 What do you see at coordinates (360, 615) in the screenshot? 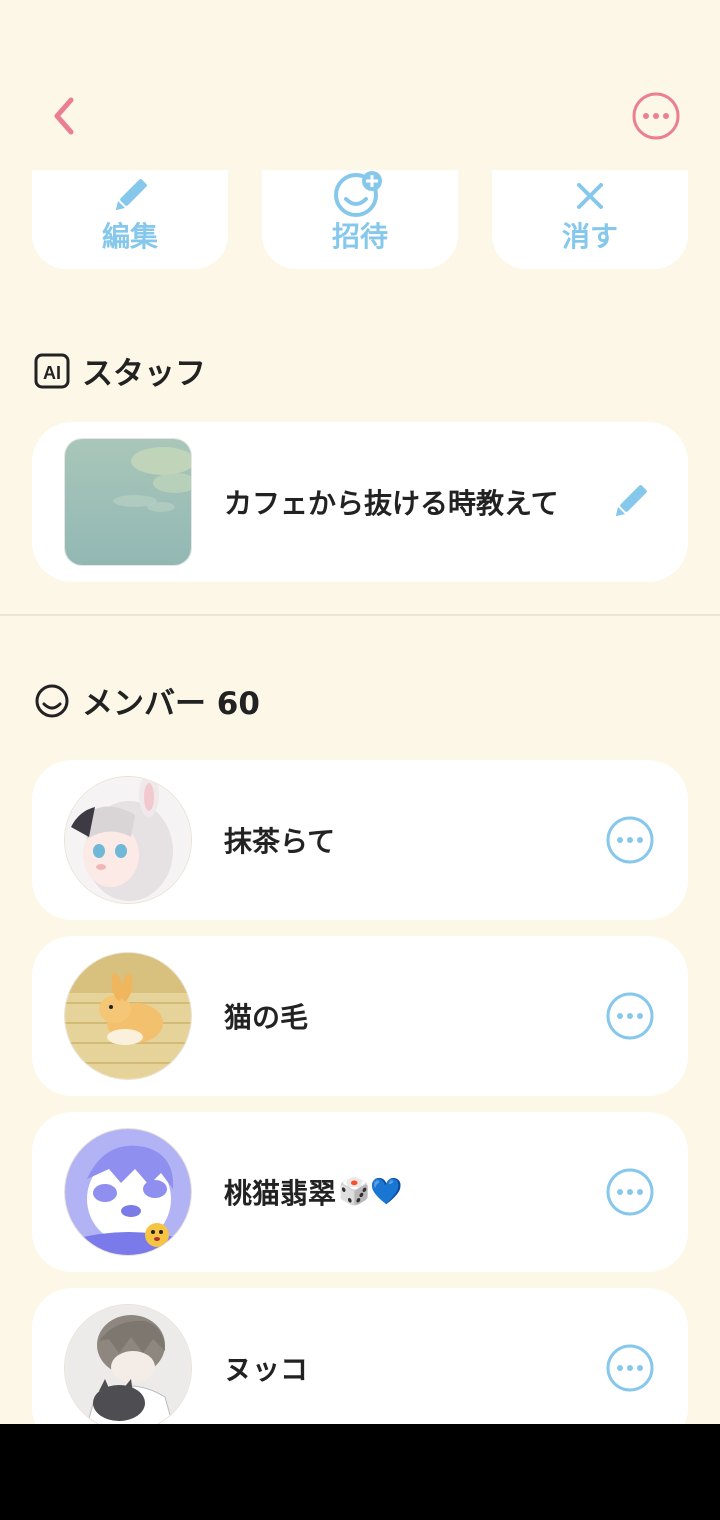
I see `section-divider` at bounding box center [360, 615].